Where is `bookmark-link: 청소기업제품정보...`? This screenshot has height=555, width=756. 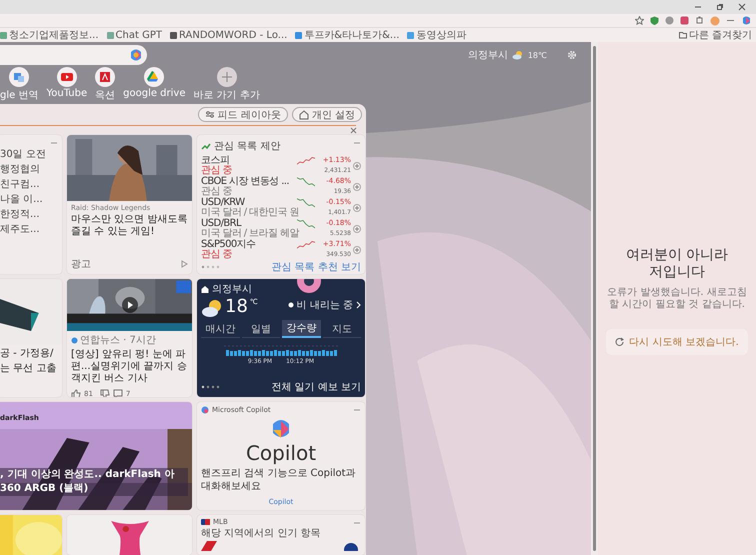
bookmark-link: 청소기업제품정보... is located at coordinates (49, 35).